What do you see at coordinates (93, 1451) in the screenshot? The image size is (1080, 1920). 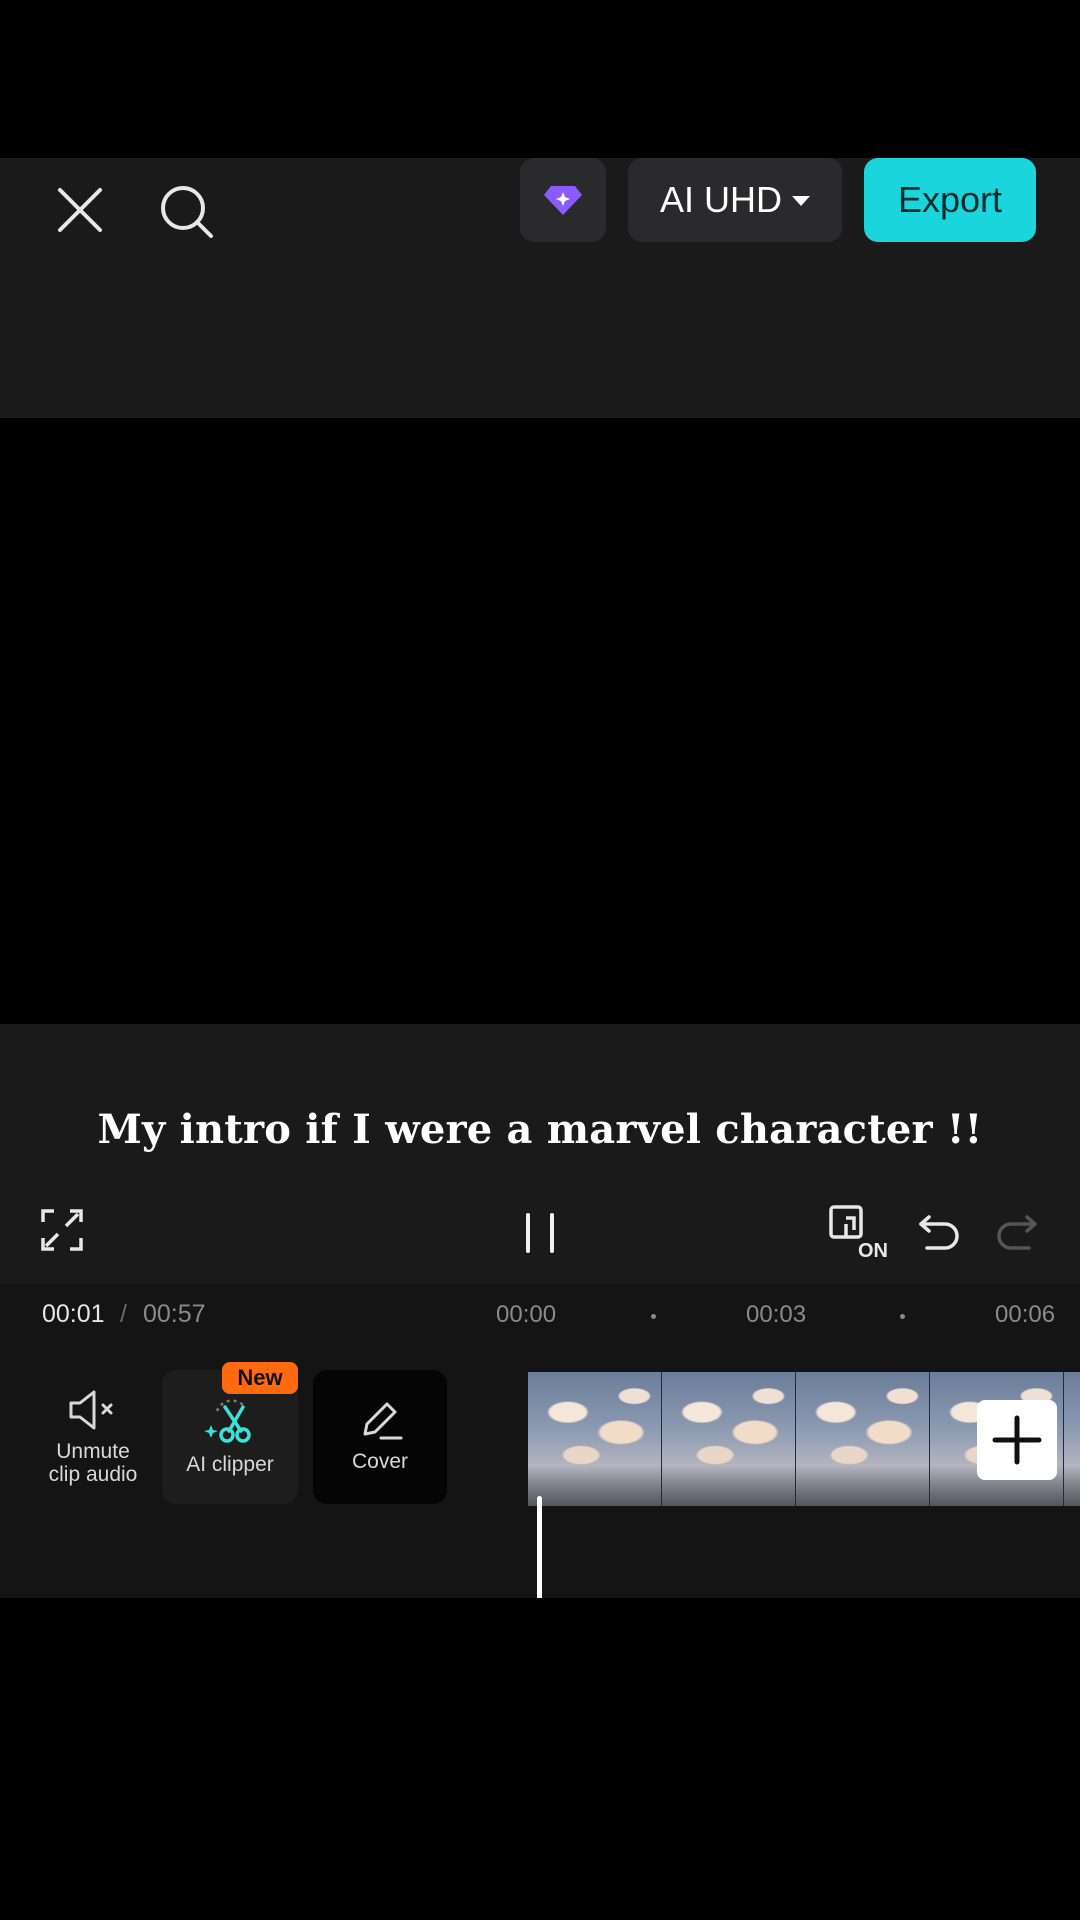 I see `tool-label: Unmute` at bounding box center [93, 1451].